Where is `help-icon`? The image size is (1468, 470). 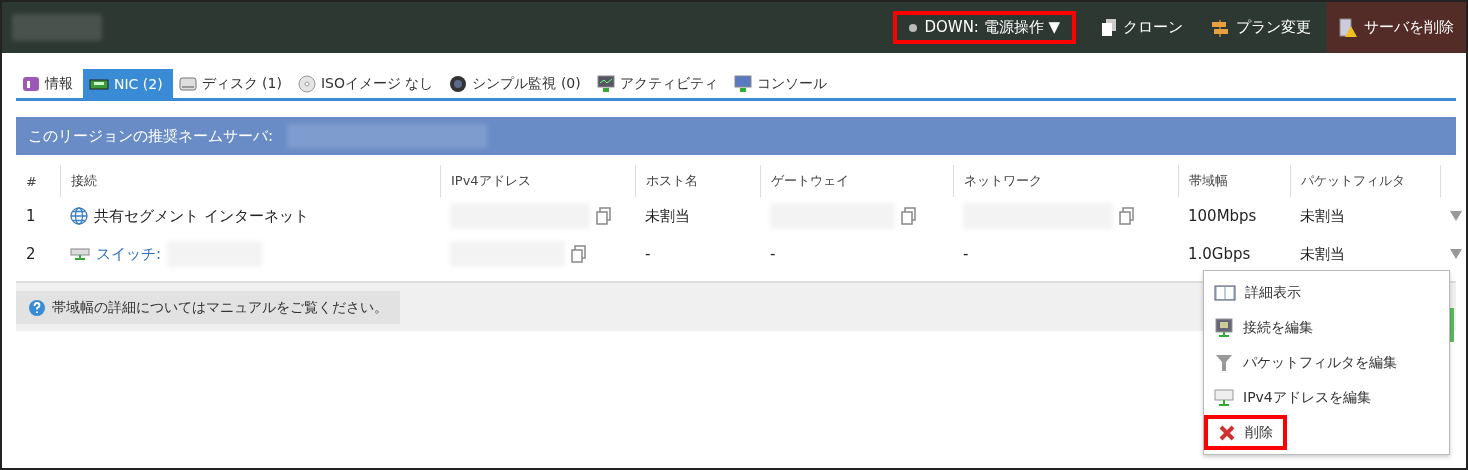
help-icon is located at coordinates (37, 307).